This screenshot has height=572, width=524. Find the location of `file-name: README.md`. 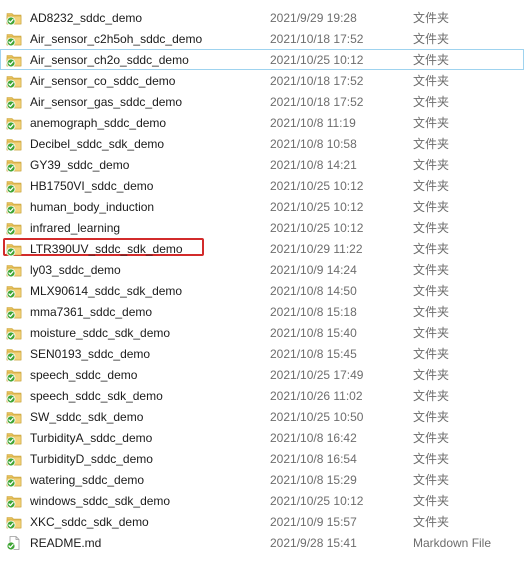

file-name: README.md is located at coordinates (66, 543).